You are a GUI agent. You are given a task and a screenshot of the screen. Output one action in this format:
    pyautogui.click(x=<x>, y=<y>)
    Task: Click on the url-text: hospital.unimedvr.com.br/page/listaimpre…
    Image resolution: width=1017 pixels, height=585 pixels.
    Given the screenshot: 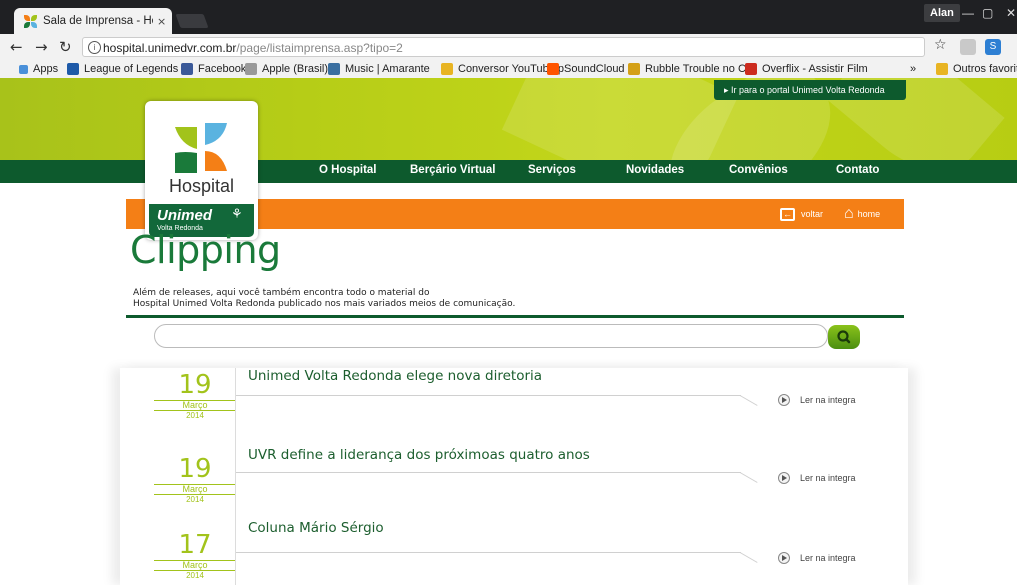 What is the action you would take?
    pyautogui.click(x=253, y=48)
    